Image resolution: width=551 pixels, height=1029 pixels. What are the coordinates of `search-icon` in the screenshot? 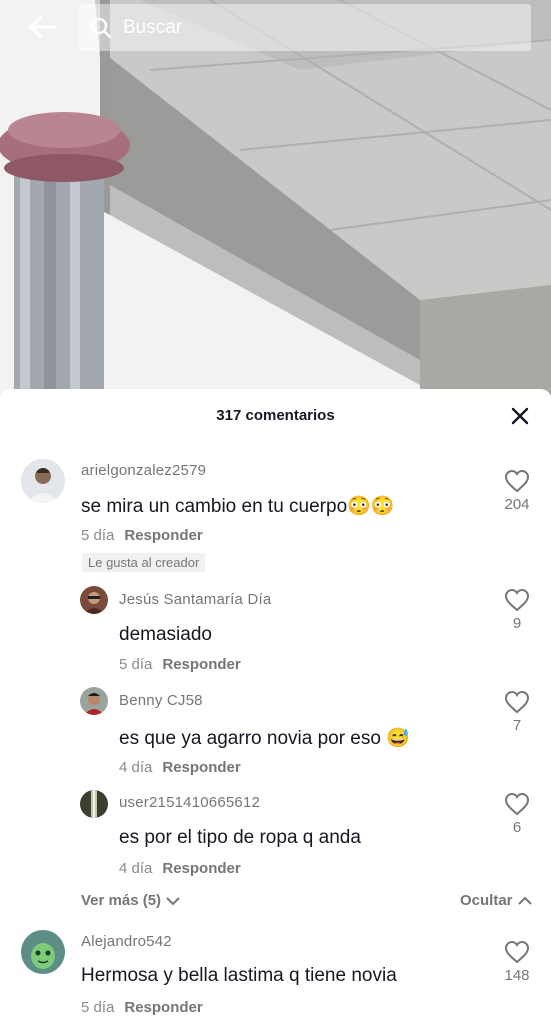 It's located at (101, 27).